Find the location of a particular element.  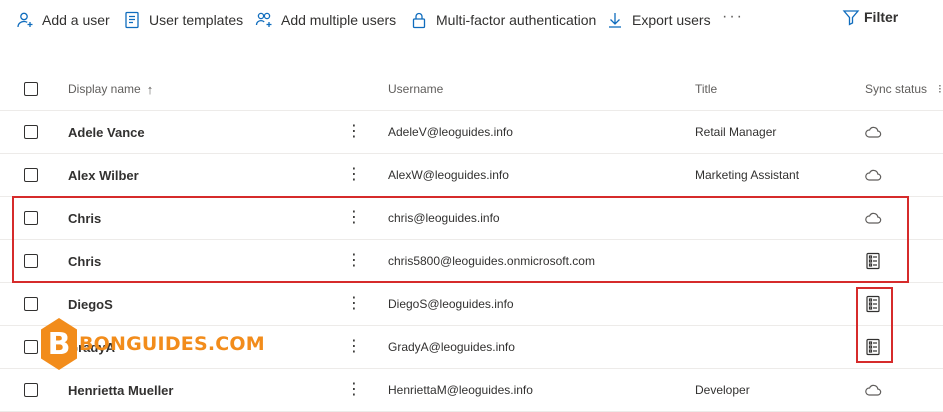

select-all-cell is located at coordinates (31, 89).